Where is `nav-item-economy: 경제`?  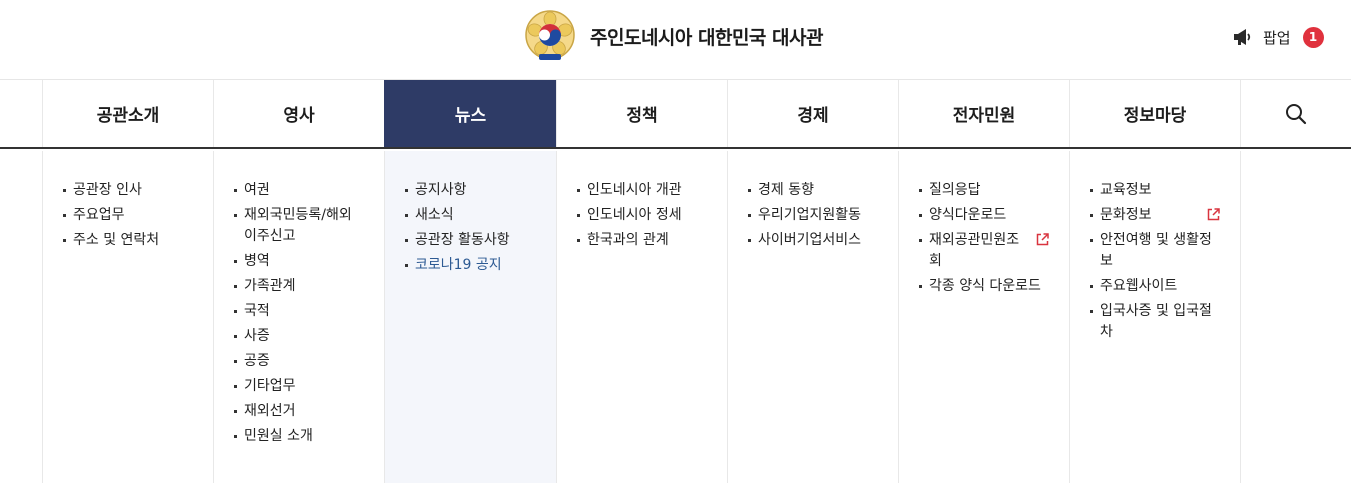
nav-item-economy: 경제 is located at coordinates (812, 113).